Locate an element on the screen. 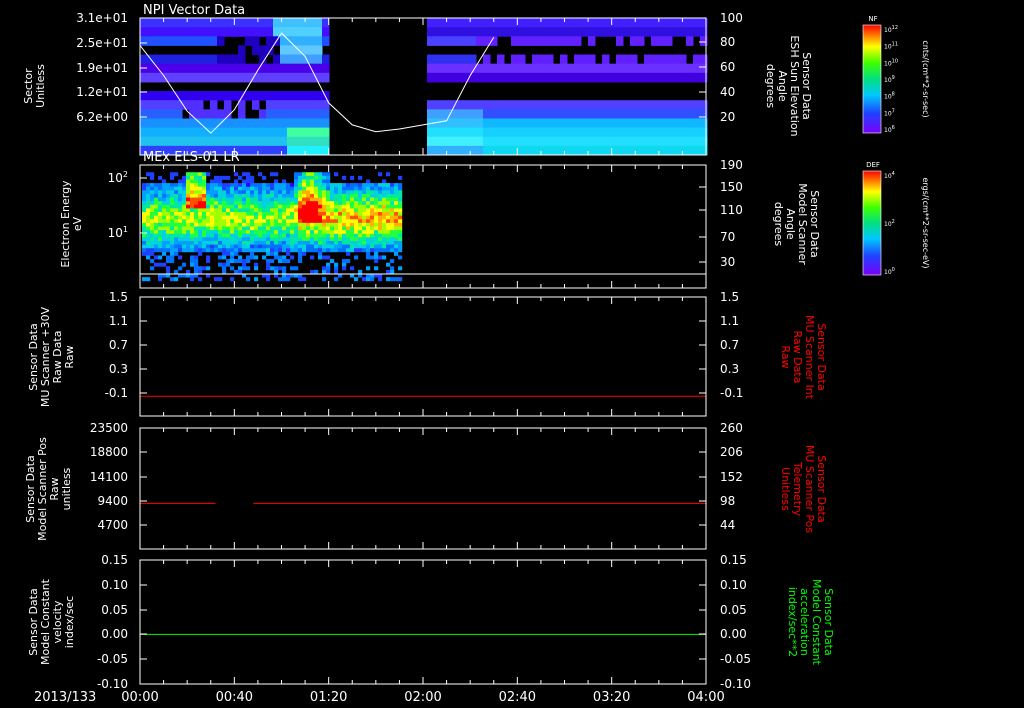 Image resolution: width=1024 pixels, height=708 pixels. right-axis-label: index/sec**2 is located at coordinates (792, 622).